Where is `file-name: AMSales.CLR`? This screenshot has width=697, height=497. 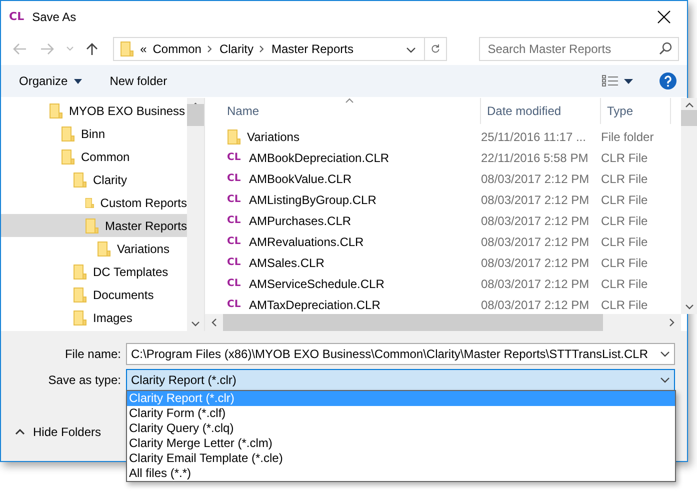 file-name: AMSales.CLR is located at coordinates (286, 263).